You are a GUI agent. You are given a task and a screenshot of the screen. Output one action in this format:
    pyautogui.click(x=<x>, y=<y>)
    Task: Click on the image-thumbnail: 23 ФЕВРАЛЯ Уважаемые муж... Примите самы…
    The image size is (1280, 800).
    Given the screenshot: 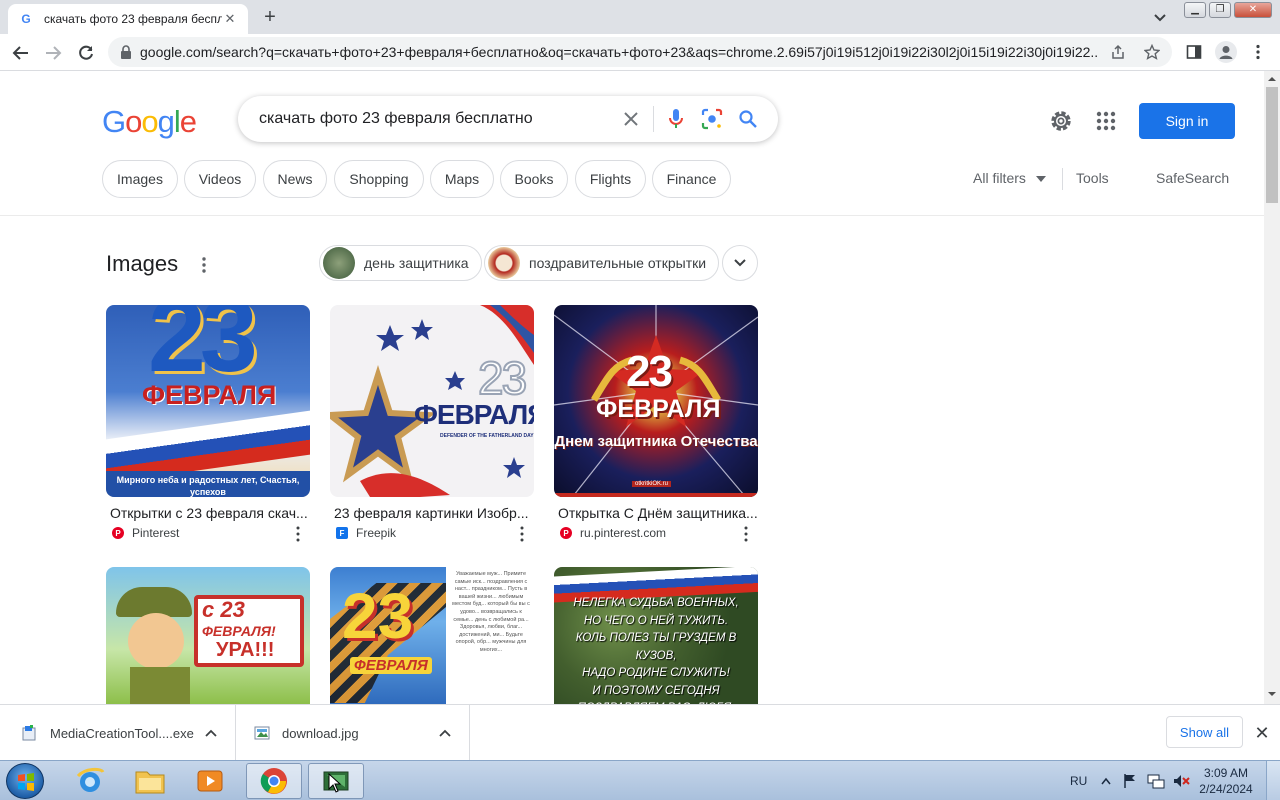 What is the action you would take?
    pyautogui.click(x=432, y=635)
    